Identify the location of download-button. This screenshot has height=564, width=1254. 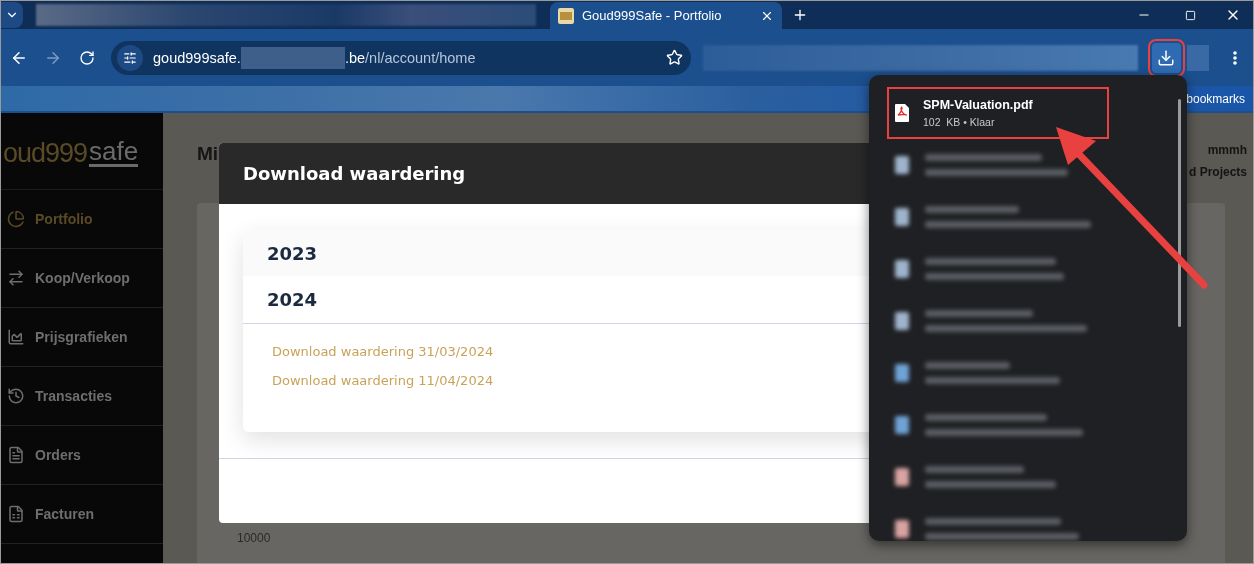
(1166, 57).